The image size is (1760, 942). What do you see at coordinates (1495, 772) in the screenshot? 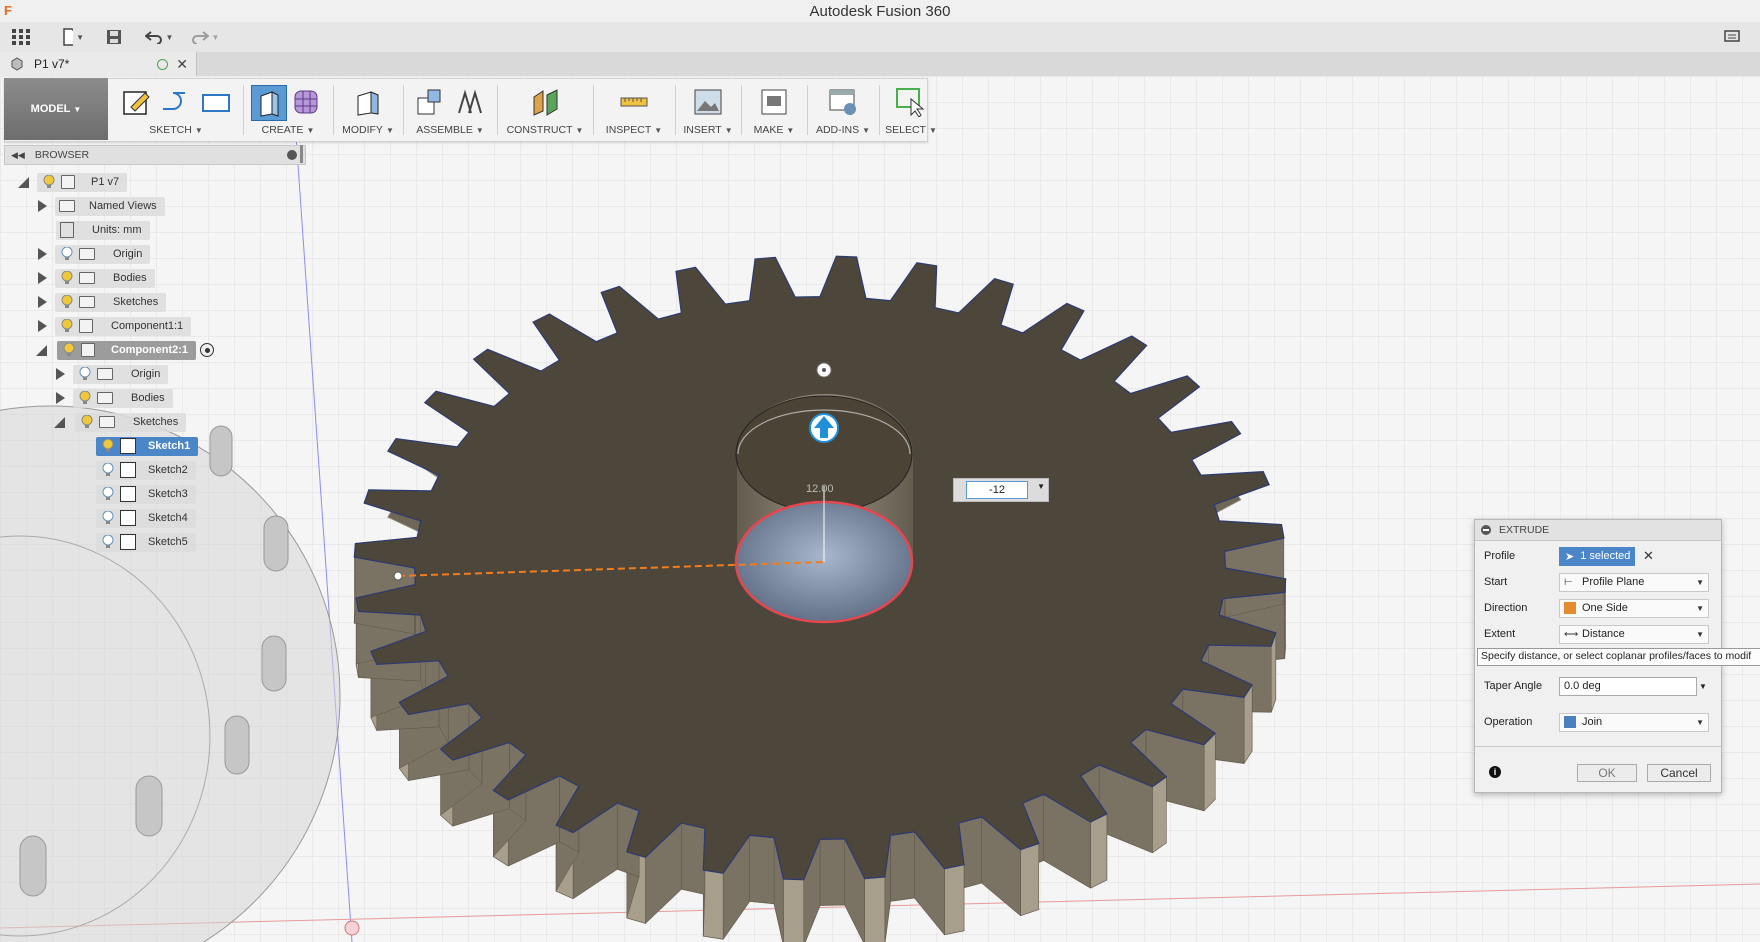
I see `info-icon: i` at bounding box center [1495, 772].